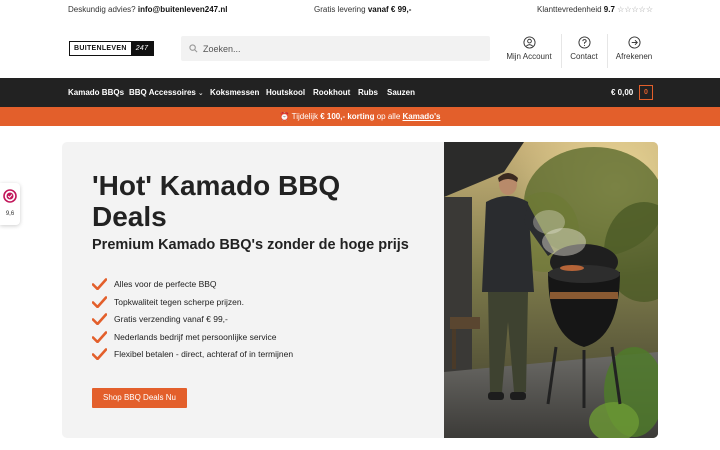  I want to click on nav-item-kamado-bbqs: Kamado BBQs, so click(96, 92).